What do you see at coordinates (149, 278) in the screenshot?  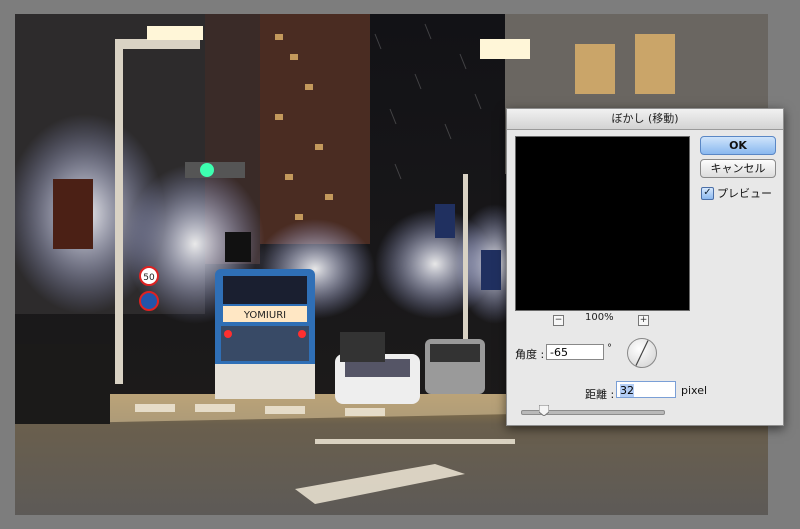 I see `speed-limit-sign: 50` at bounding box center [149, 278].